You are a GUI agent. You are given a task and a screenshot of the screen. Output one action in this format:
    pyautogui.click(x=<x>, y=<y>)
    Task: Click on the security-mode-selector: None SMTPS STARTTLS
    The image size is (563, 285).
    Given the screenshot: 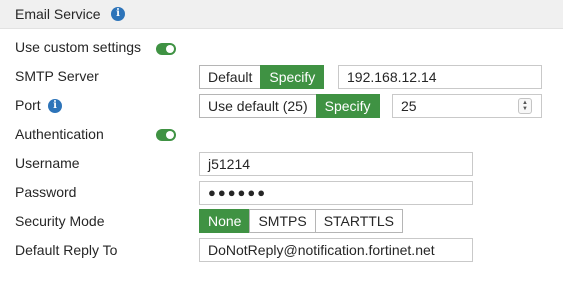 What is the action you would take?
    pyautogui.click(x=301, y=221)
    